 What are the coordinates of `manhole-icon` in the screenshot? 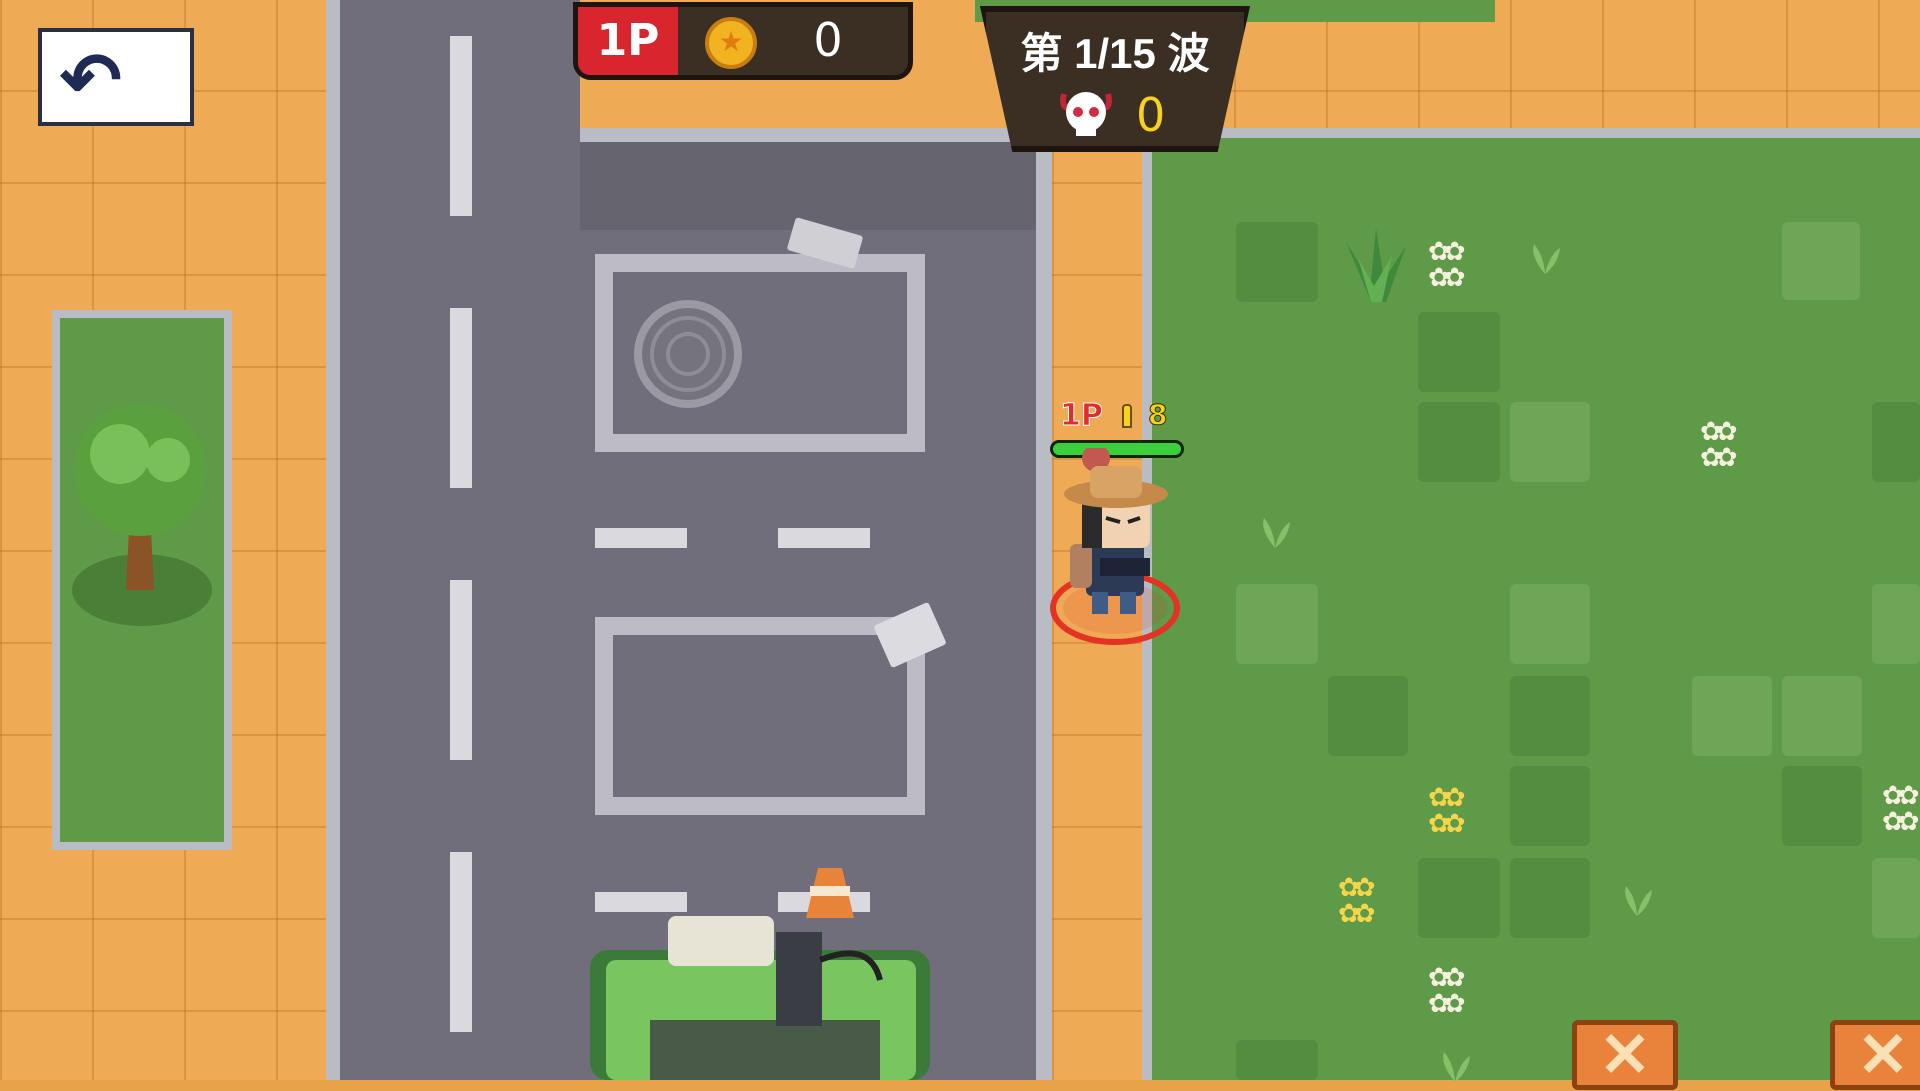 It's located at (688, 354).